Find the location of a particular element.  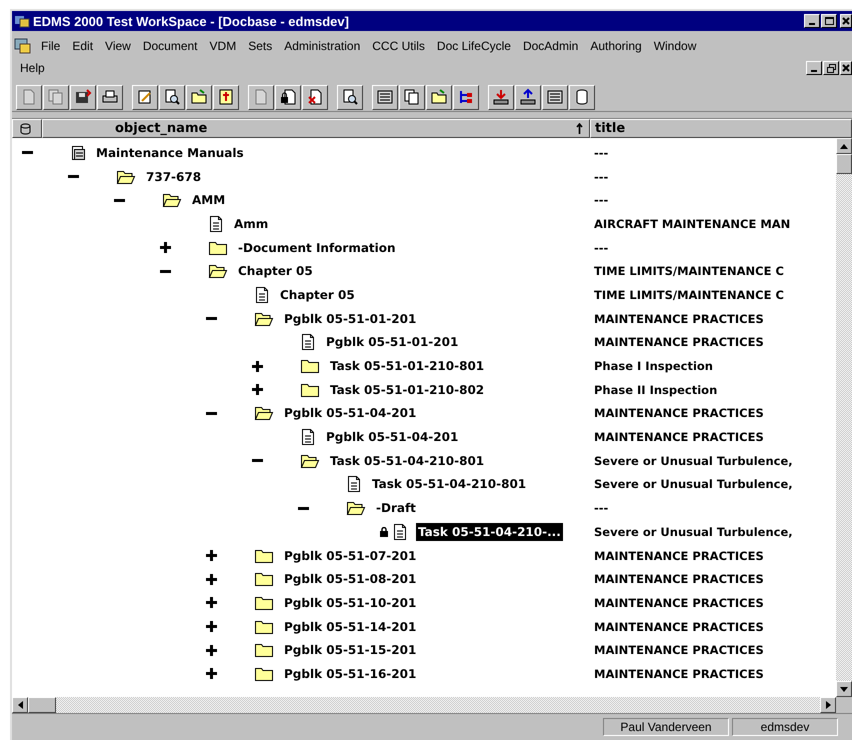

item-name: Pgblk 05-51-10-201 is located at coordinates (350, 603).